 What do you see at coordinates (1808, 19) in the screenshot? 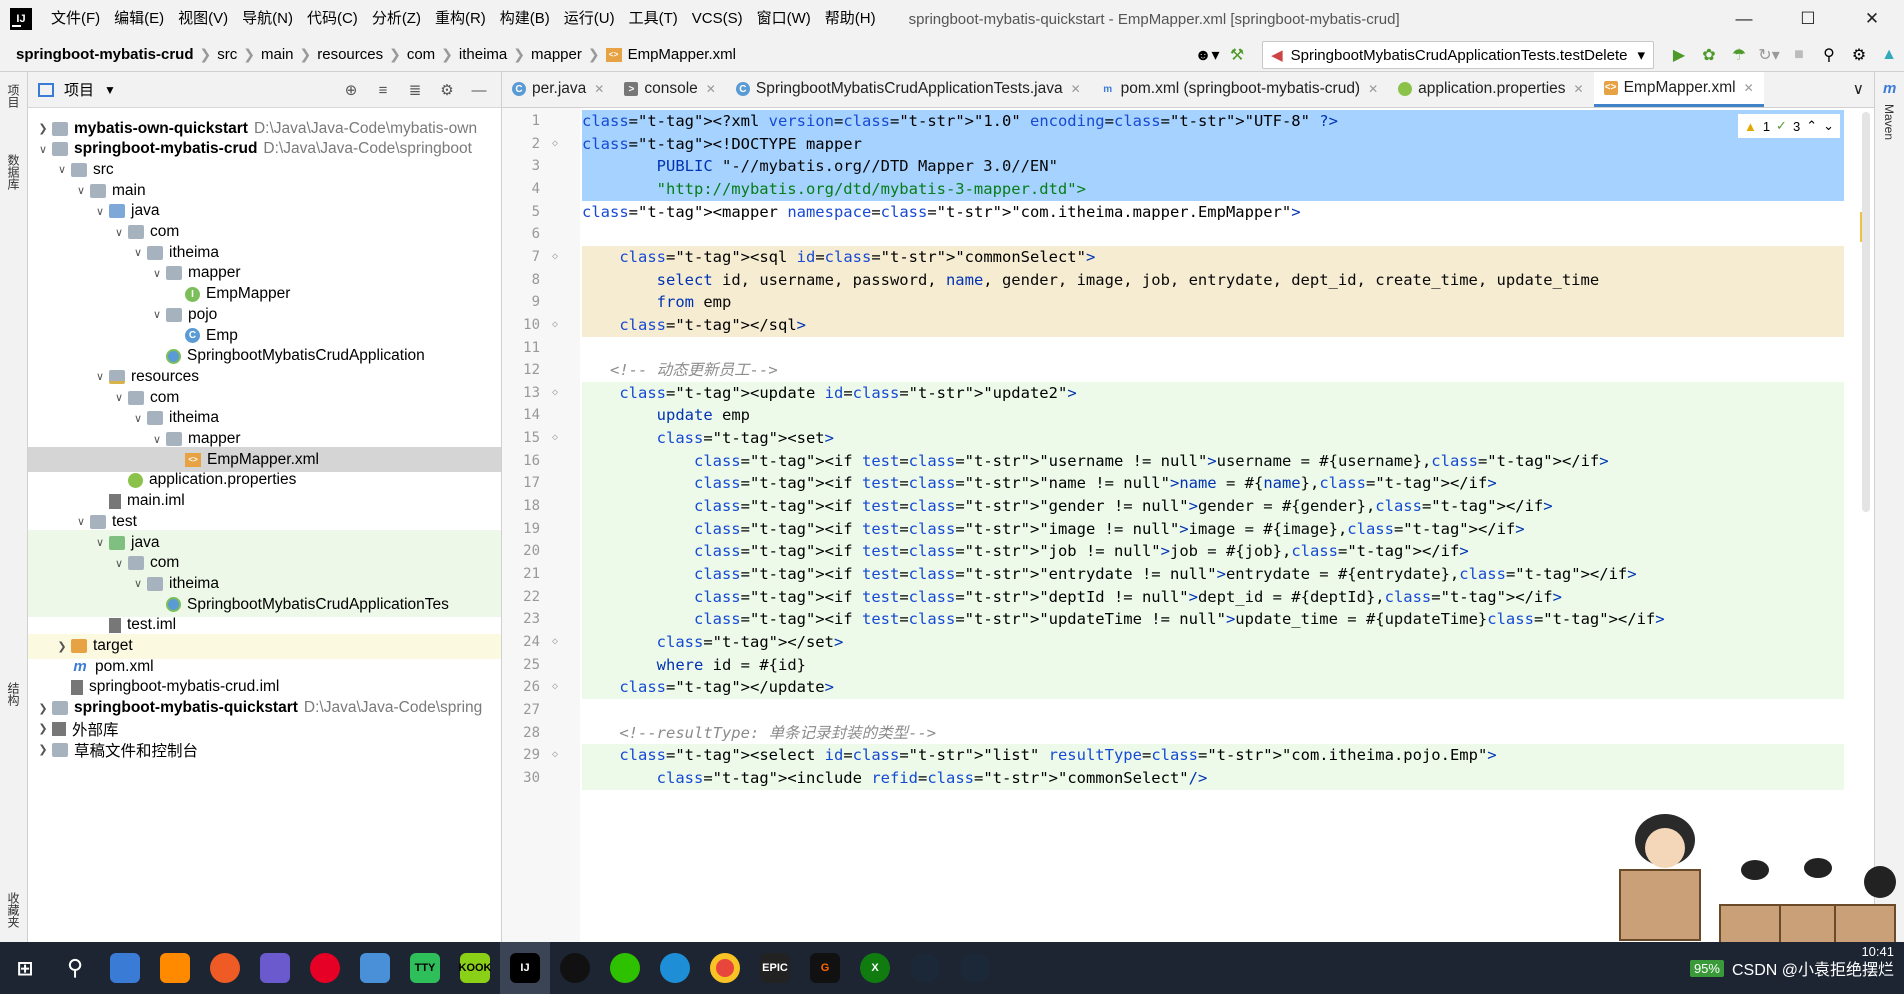
I see `maximize-icon: ☐` at bounding box center [1808, 19].